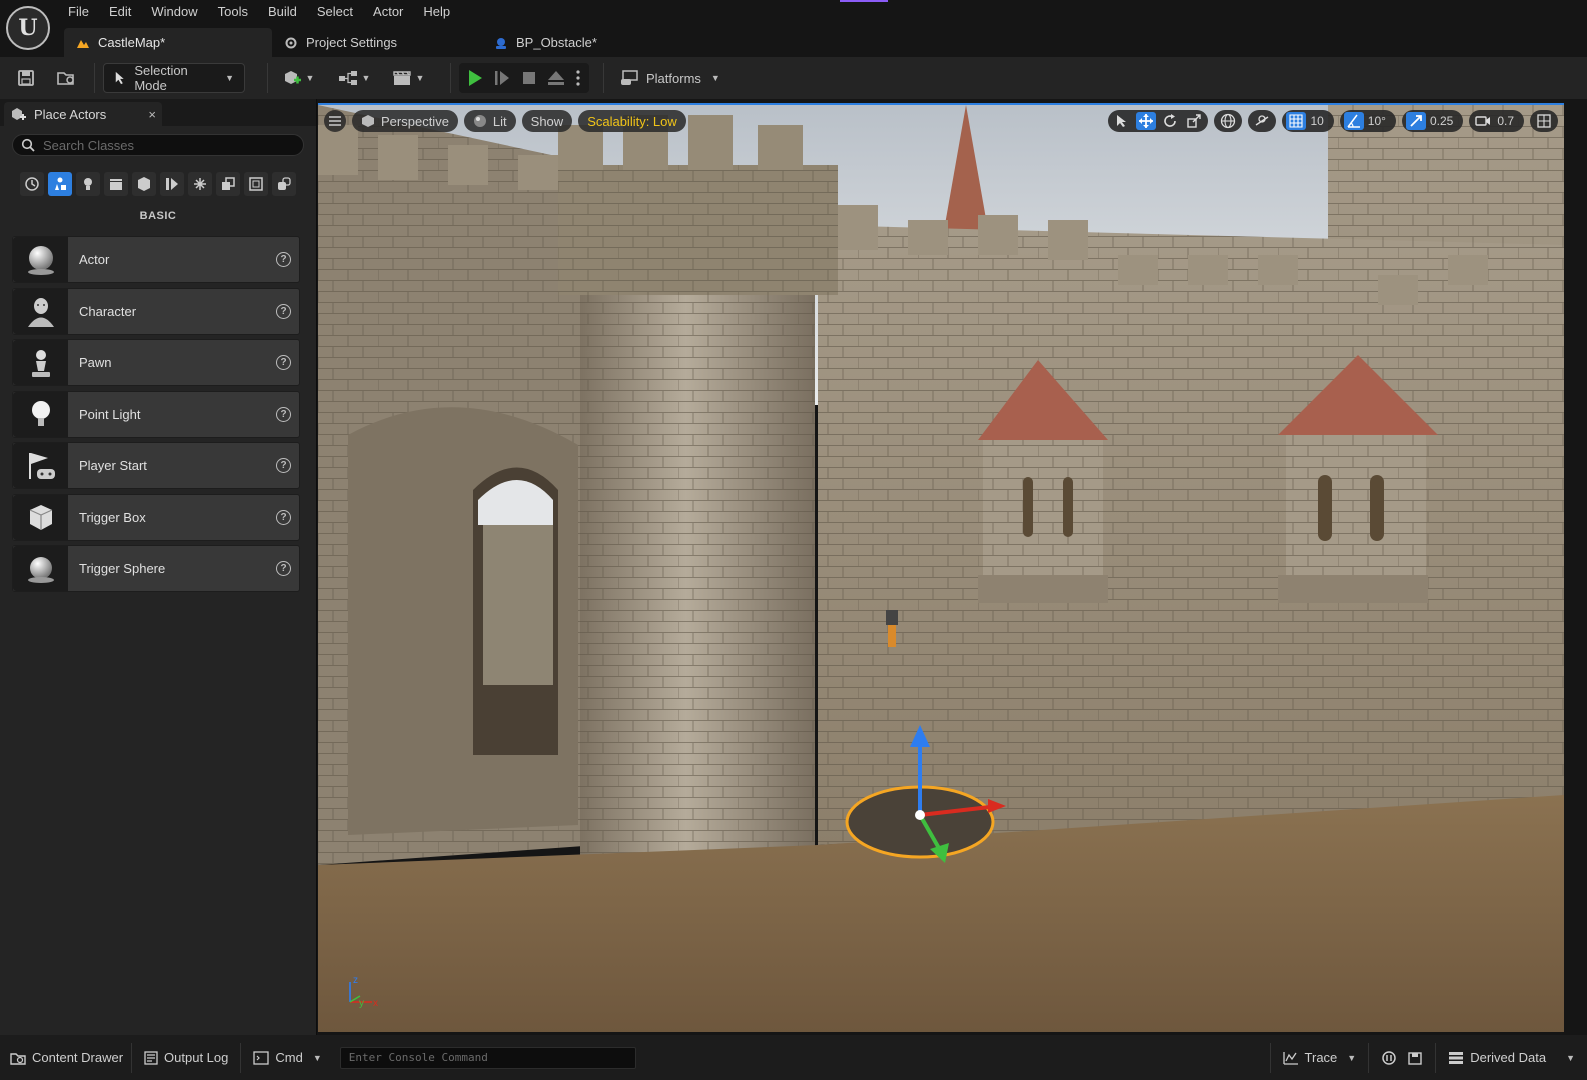 The width and height of the screenshot is (1587, 1080). Describe the element at coordinates (1508, 121) in the screenshot. I see `camera-speed-value: 0.7` at that location.